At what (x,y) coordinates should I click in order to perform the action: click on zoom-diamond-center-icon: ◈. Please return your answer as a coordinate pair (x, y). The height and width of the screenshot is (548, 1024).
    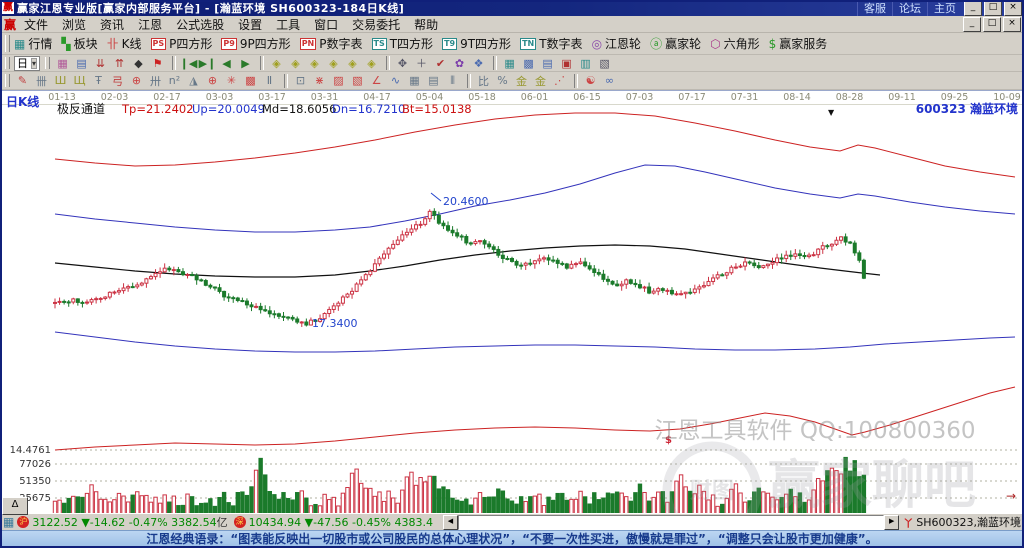
    Looking at the image, I should click on (352, 63).